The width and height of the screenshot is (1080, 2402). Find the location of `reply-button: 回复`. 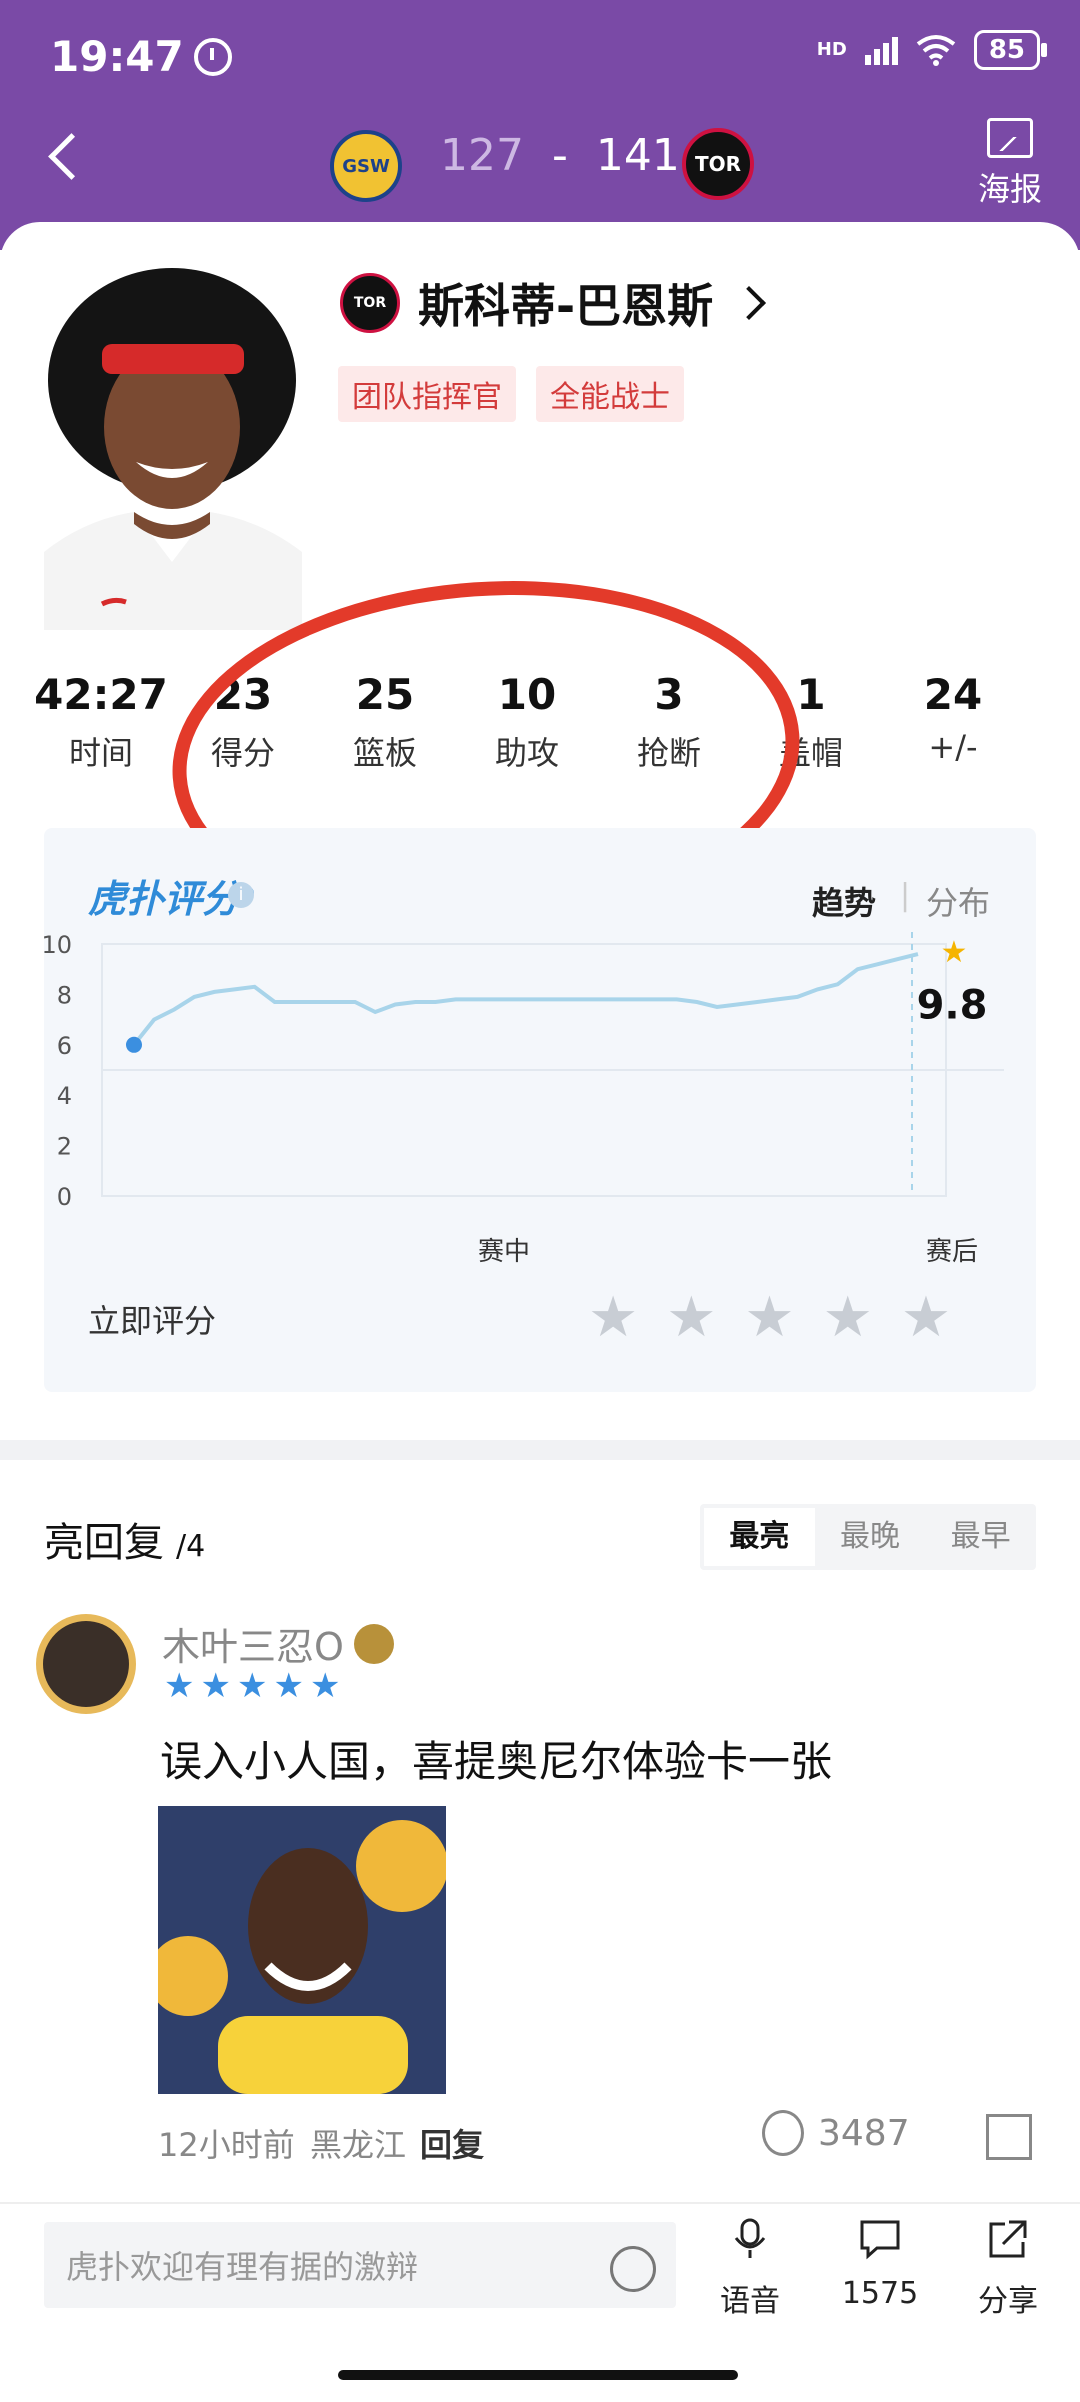

reply-button: 回复 is located at coordinates (452, 2143).